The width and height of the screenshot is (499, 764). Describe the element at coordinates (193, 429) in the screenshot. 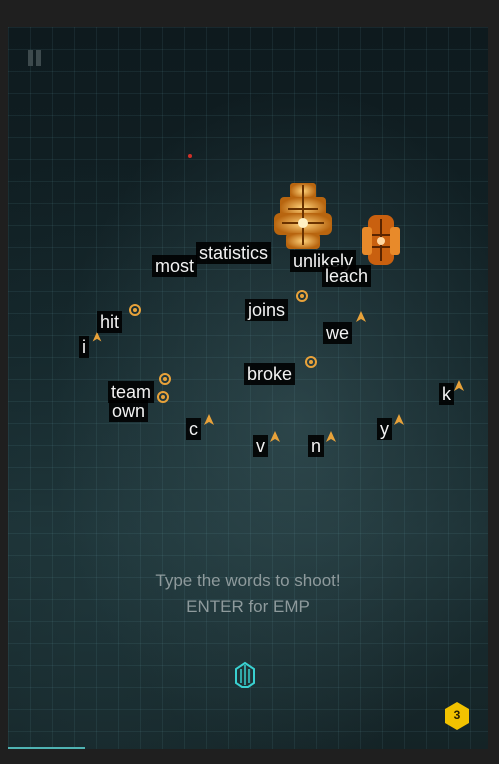

I see `enemy-word-label: c` at that location.